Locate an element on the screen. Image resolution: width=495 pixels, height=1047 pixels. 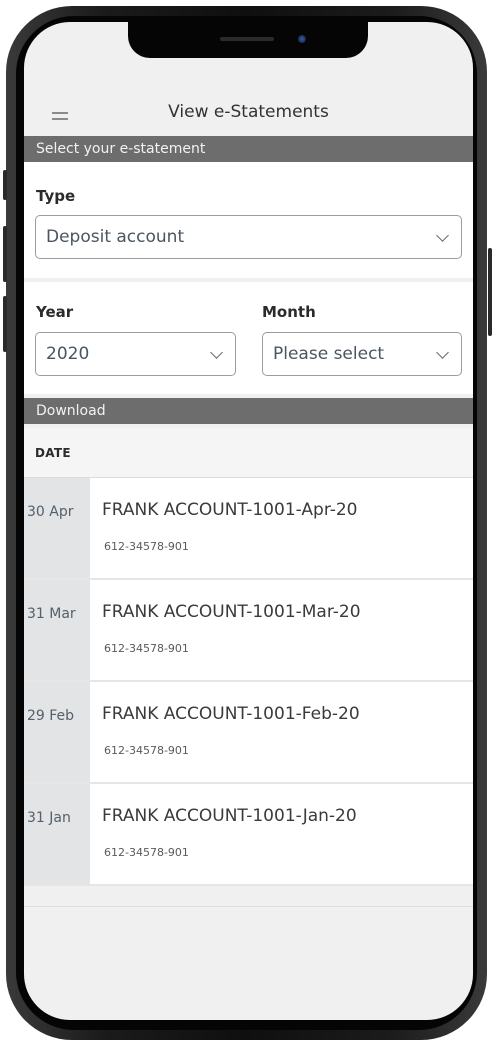
volume-down-button is located at coordinates (5, 324).